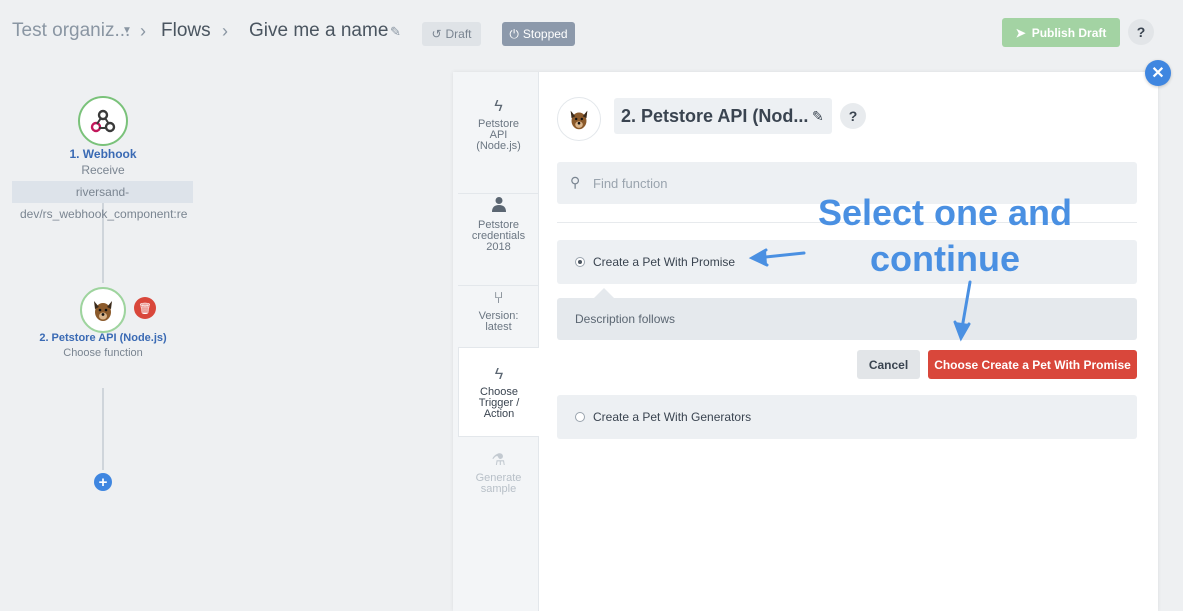  Describe the element at coordinates (514, 33) in the screenshot. I see `power-icon: ⏻` at that location.